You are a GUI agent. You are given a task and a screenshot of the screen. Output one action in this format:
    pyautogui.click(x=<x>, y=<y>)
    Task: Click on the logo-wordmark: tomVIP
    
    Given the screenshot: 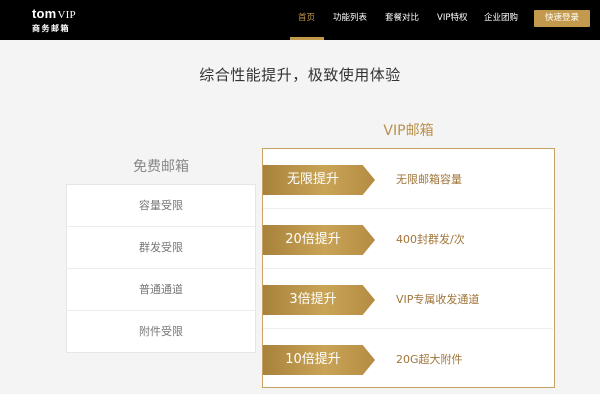 What is the action you would take?
    pyautogui.click(x=54, y=14)
    